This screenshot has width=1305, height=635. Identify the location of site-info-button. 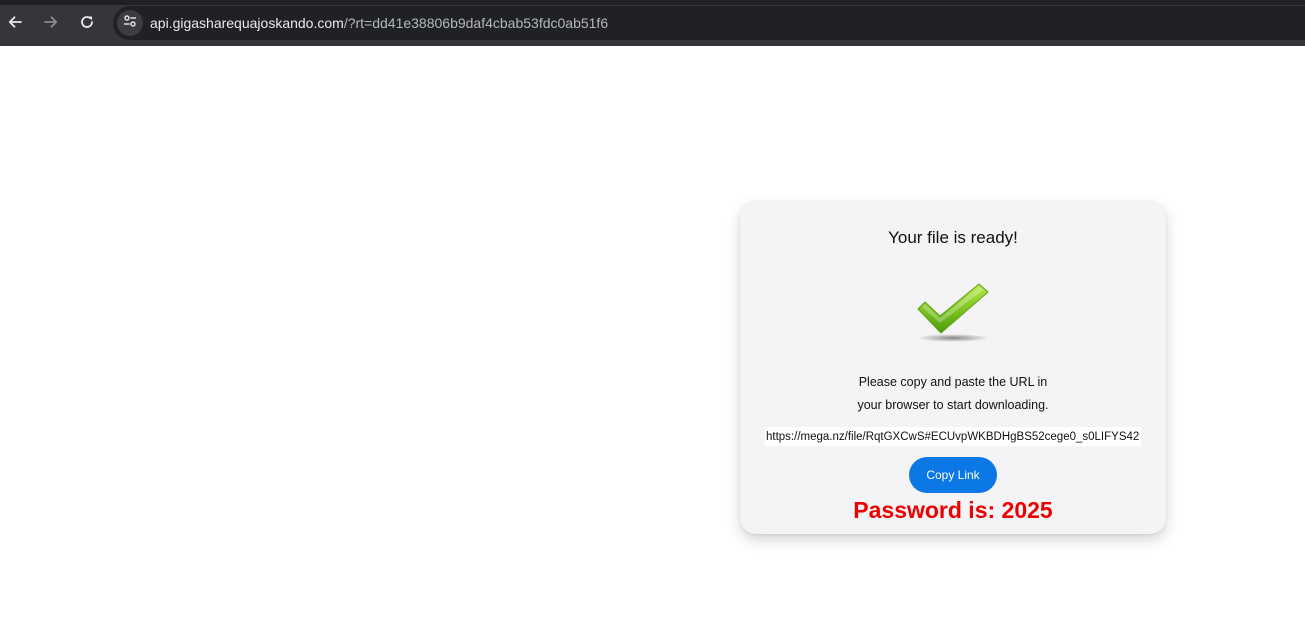
(130, 23).